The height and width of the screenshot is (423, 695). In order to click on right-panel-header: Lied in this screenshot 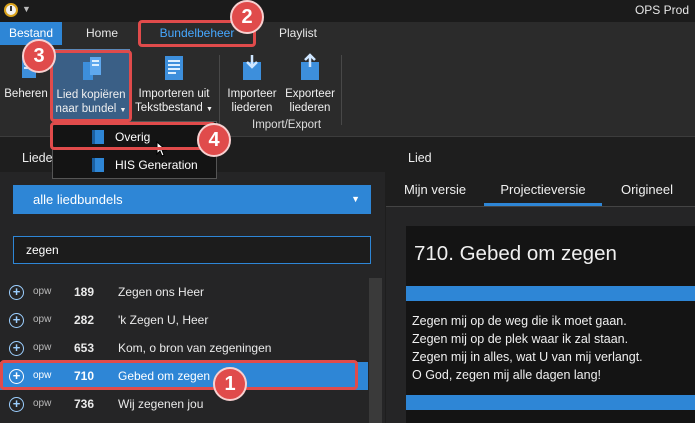, I will do `click(420, 158)`.